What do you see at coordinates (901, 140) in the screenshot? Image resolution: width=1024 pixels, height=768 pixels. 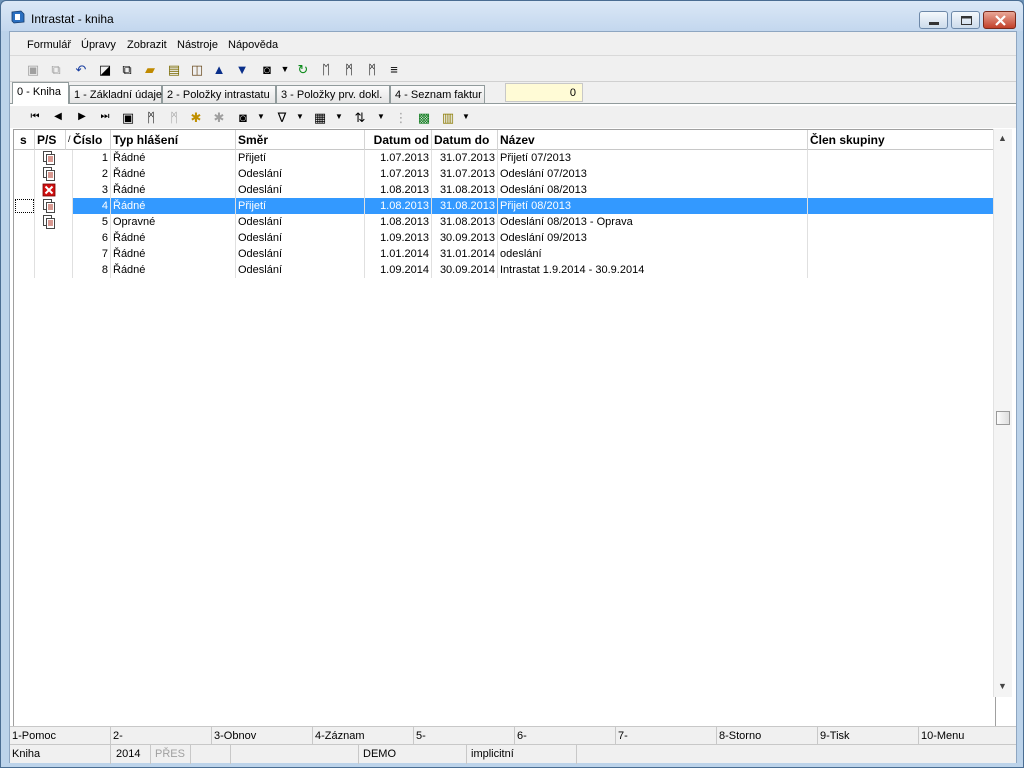 I see `col-header-clen-skupiny: Člen skupiny` at bounding box center [901, 140].